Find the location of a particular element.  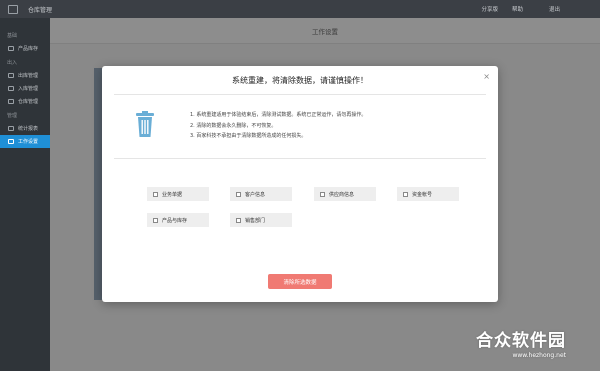

option-customer-info: 客户信息 is located at coordinates (261, 194).